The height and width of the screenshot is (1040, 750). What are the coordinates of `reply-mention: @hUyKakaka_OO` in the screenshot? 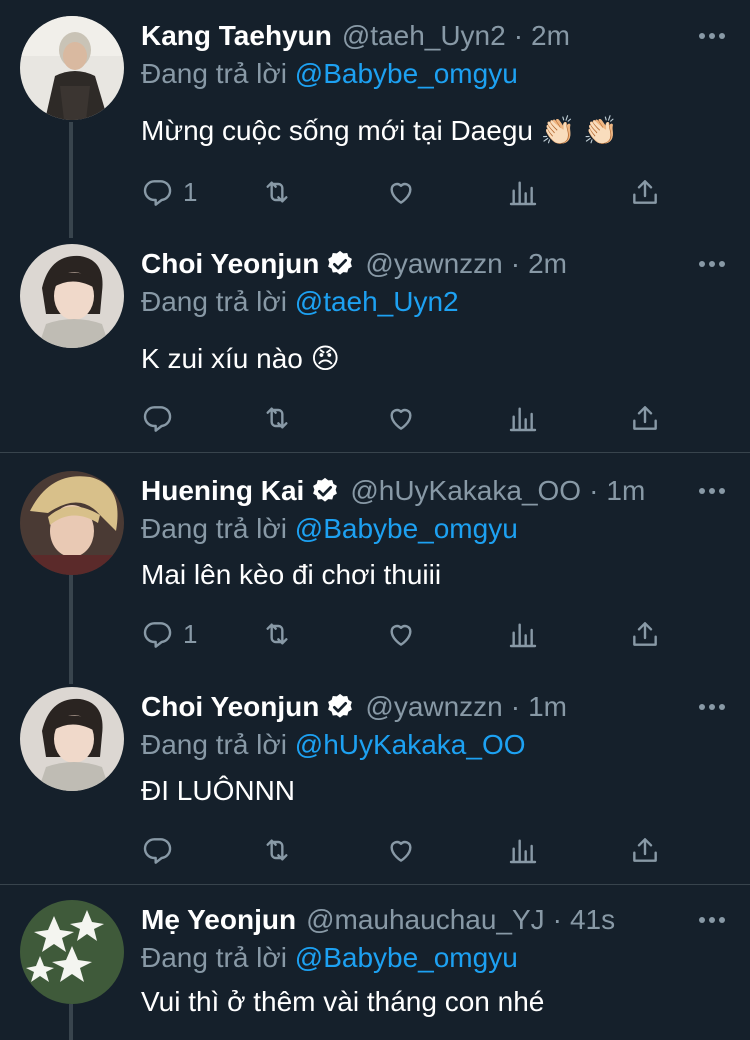 It's located at (410, 744).